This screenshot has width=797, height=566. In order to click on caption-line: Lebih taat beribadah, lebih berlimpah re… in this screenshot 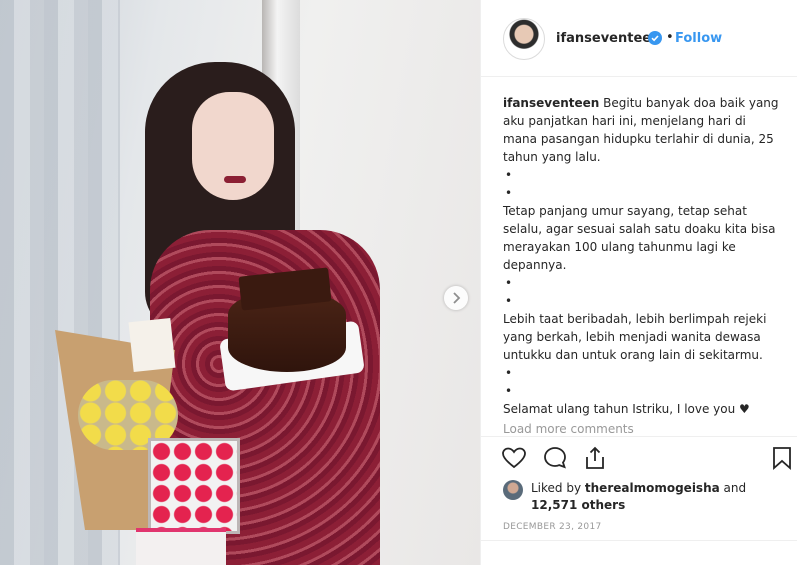, I will do `click(635, 337)`.